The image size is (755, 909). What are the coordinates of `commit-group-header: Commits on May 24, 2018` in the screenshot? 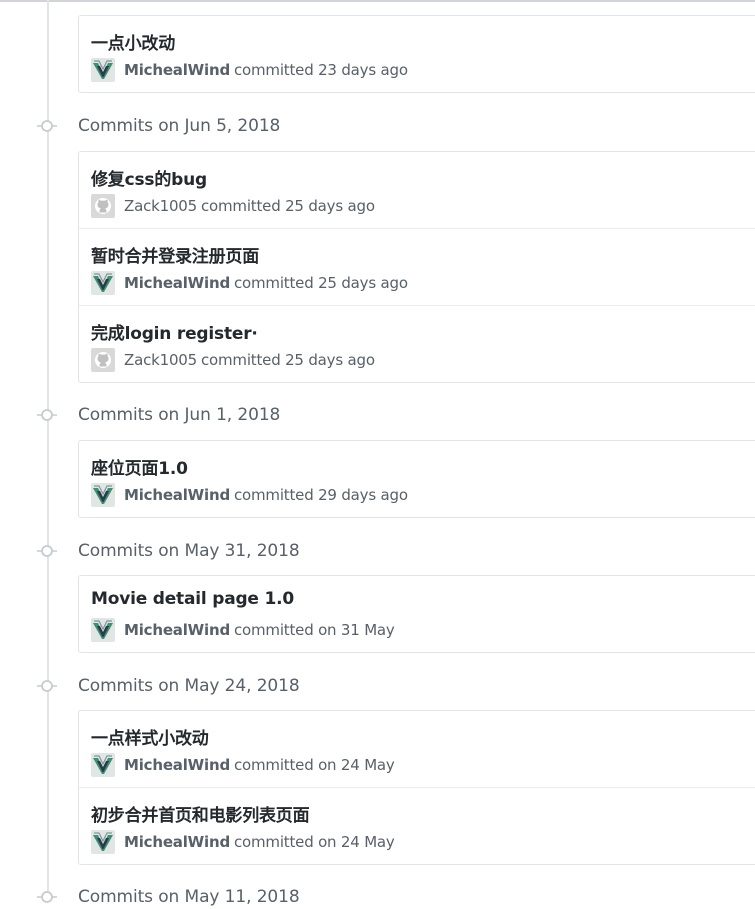 It's located at (168, 686).